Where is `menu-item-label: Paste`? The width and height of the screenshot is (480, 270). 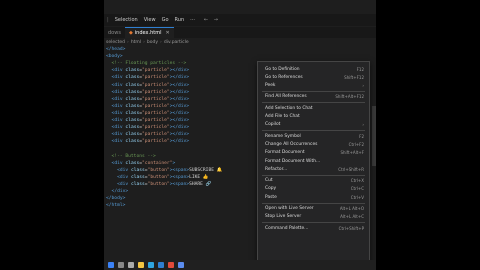
menu-item-label: Paste is located at coordinates (271, 197).